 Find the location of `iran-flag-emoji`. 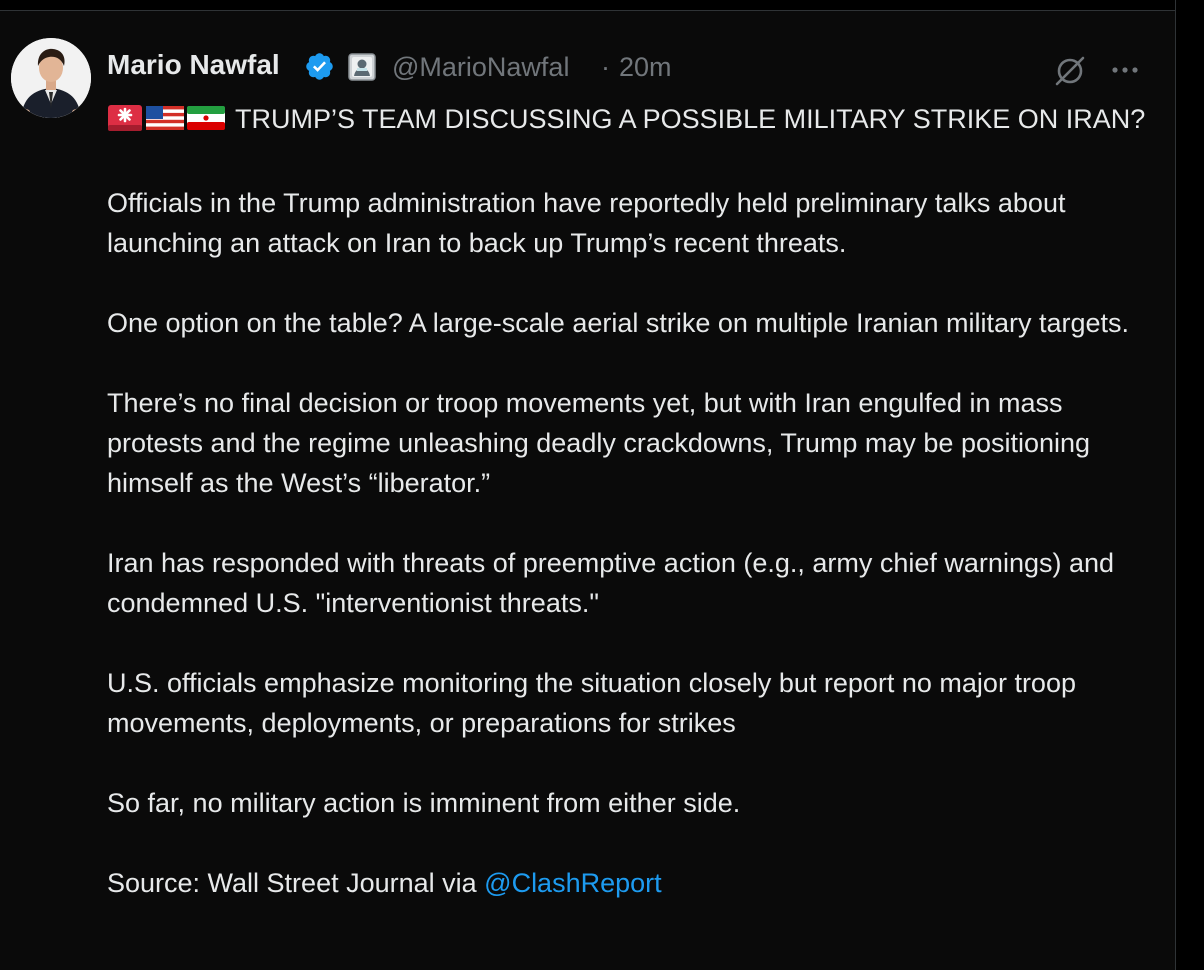

iran-flag-emoji is located at coordinates (206, 123).